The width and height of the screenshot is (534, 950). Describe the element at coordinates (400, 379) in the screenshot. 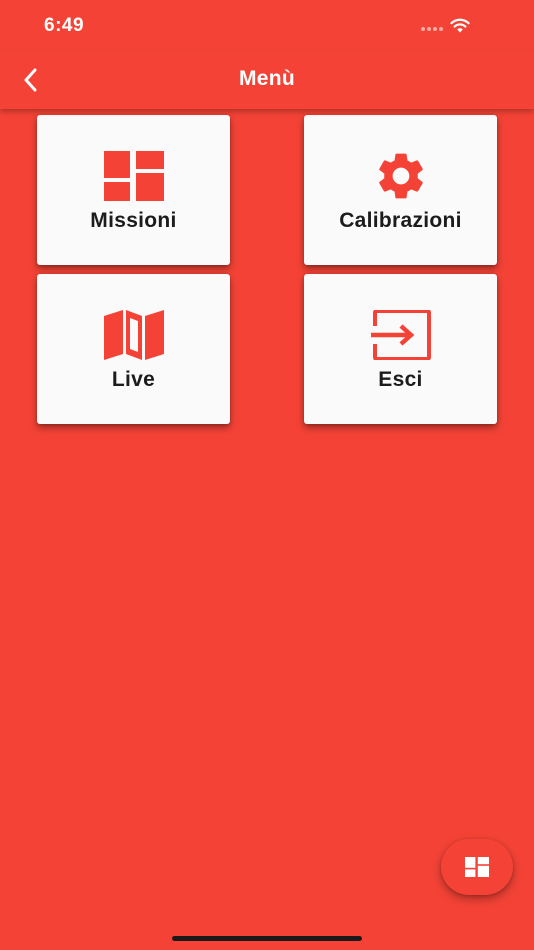

I see `tile-label: Esci` at that location.